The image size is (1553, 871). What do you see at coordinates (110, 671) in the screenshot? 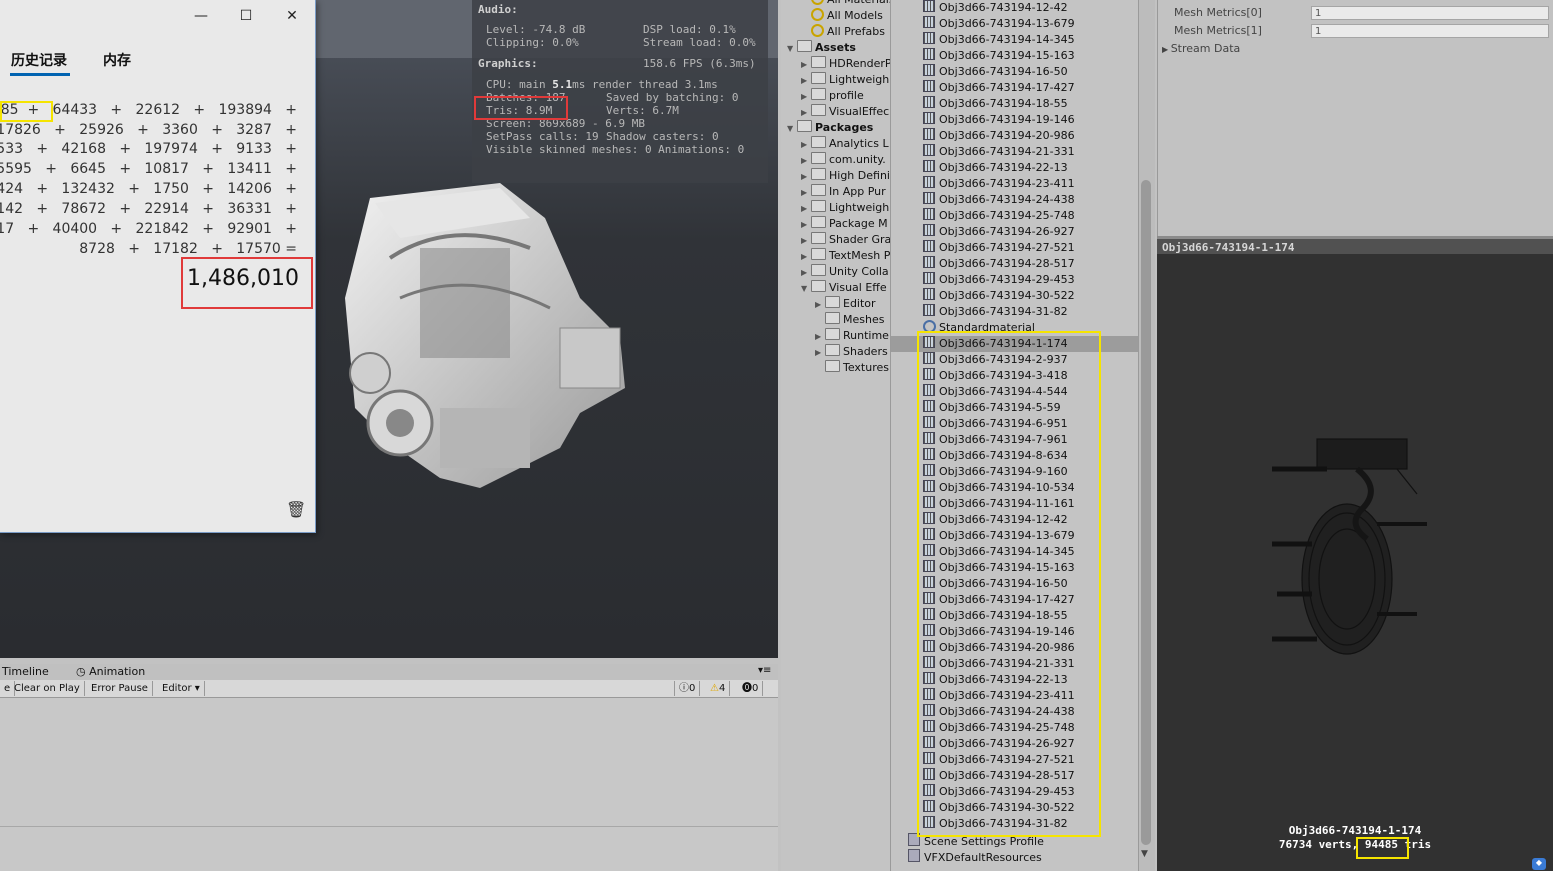
I see `tab-animation: ◷ Animation` at bounding box center [110, 671].